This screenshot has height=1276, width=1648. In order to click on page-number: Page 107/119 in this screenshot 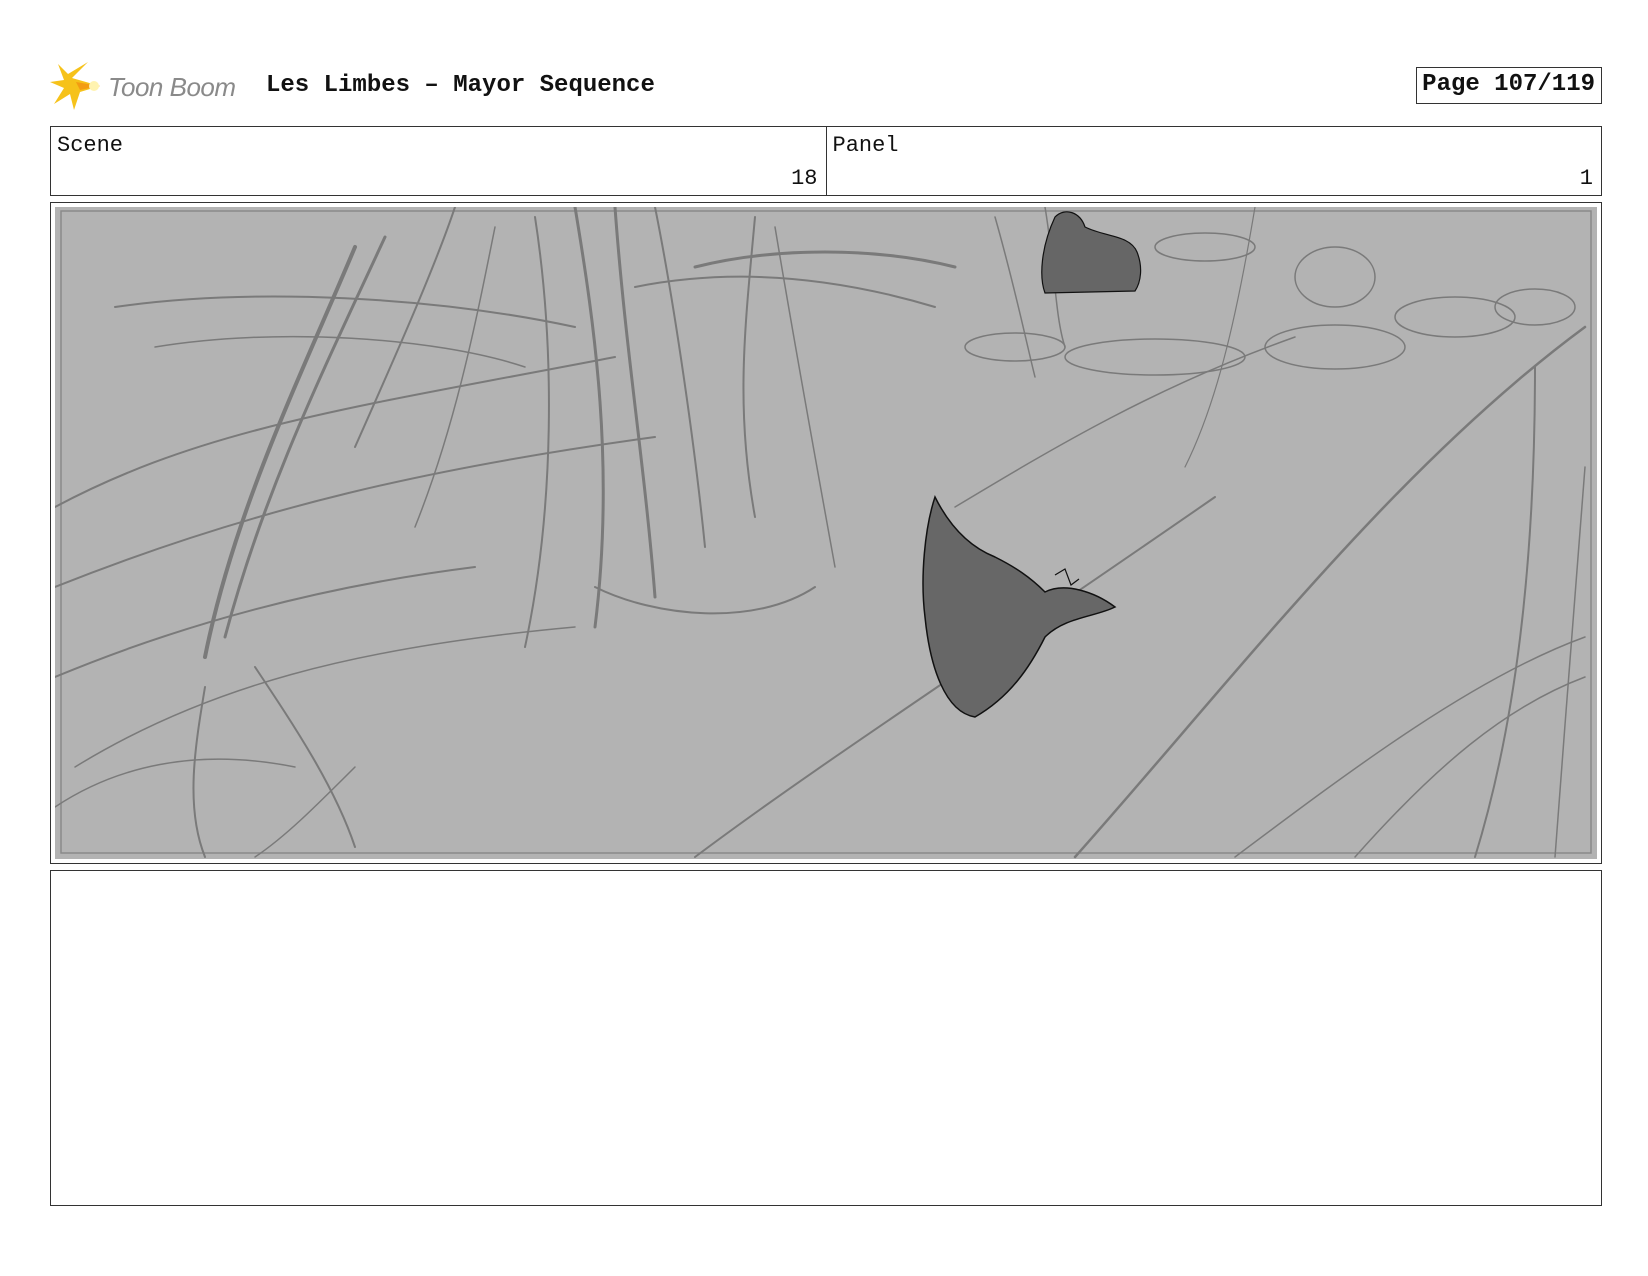, I will do `click(1509, 85)`.